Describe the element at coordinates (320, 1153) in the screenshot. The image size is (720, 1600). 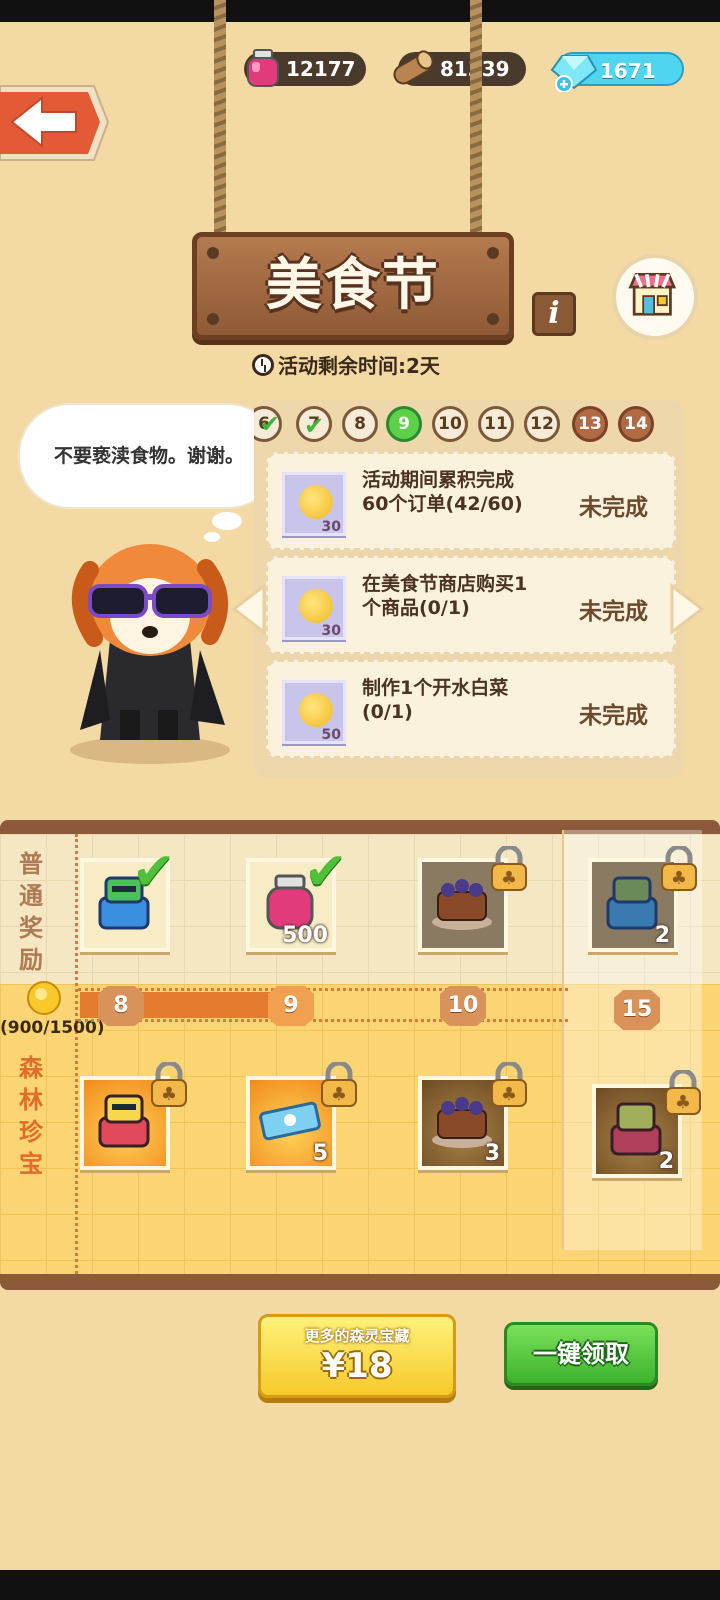
I see `reward-qty: 5` at that location.